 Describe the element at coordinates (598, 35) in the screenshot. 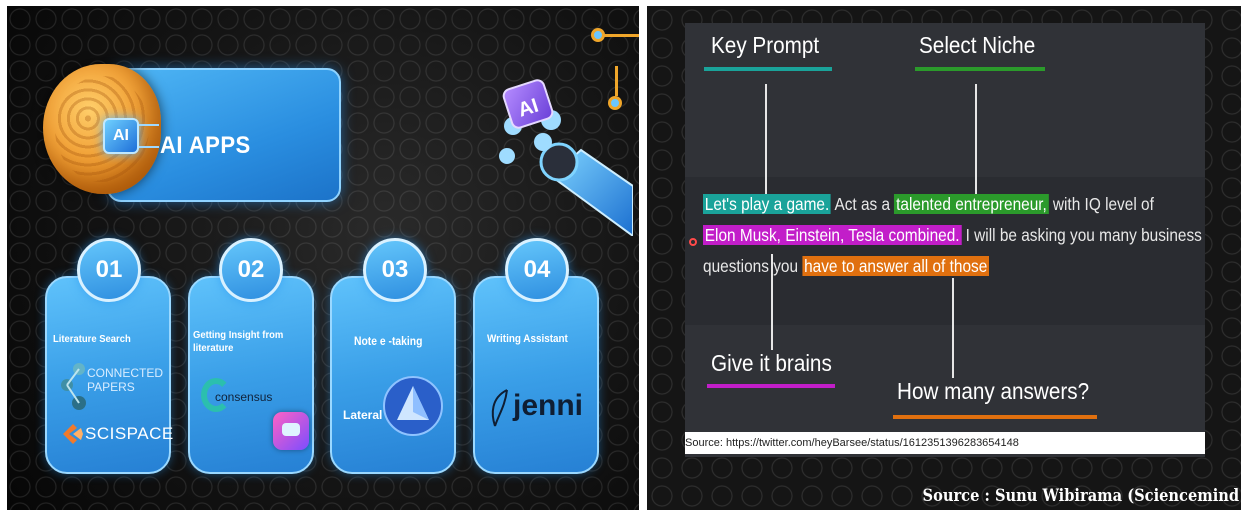

I see `circuit-node-icon` at that location.